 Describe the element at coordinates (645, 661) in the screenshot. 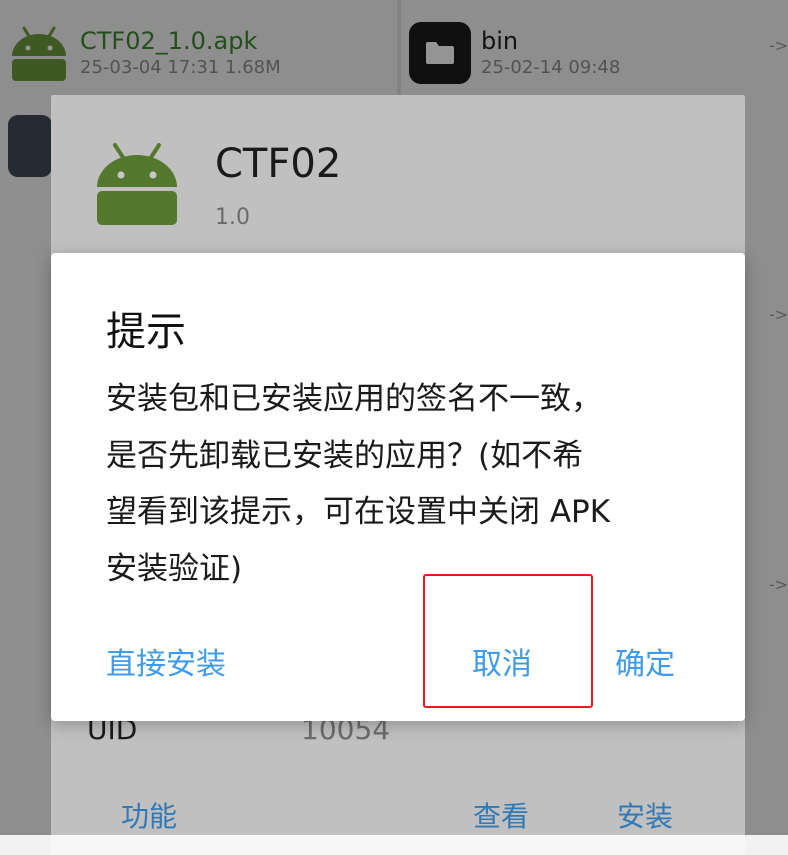

I see `confirm-button: 确定` at that location.